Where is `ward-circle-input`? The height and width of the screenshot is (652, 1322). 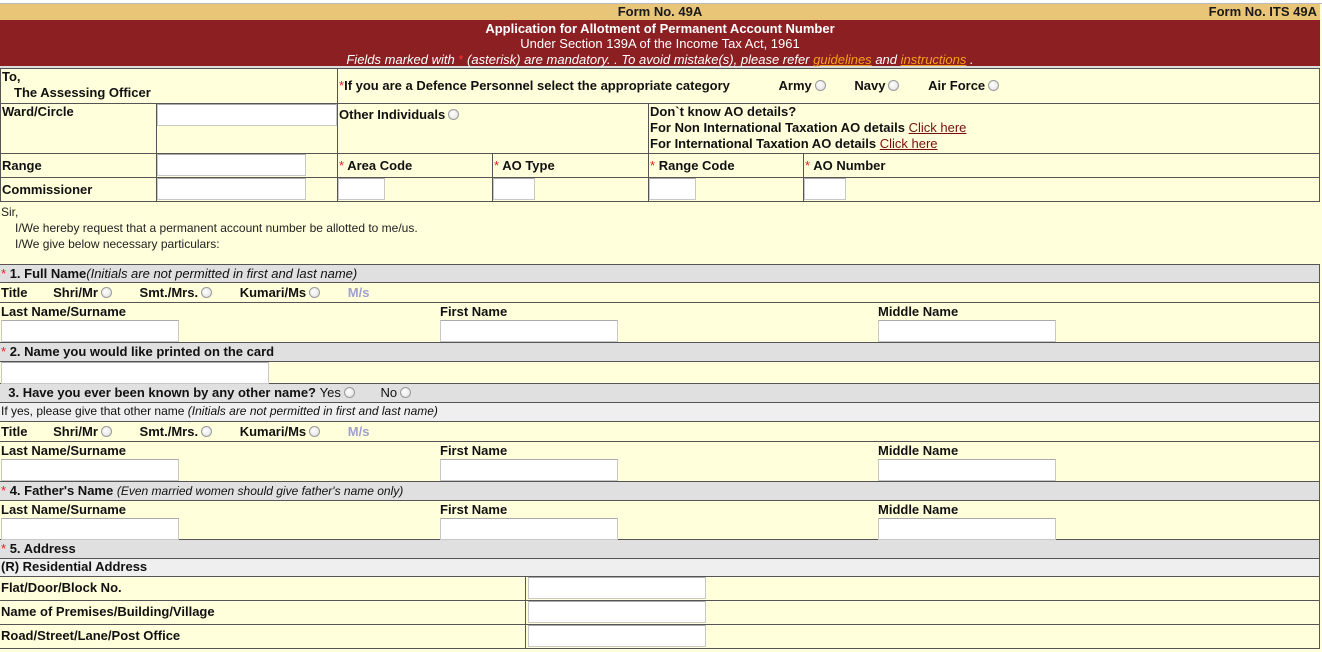
ward-circle-input is located at coordinates (247, 115).